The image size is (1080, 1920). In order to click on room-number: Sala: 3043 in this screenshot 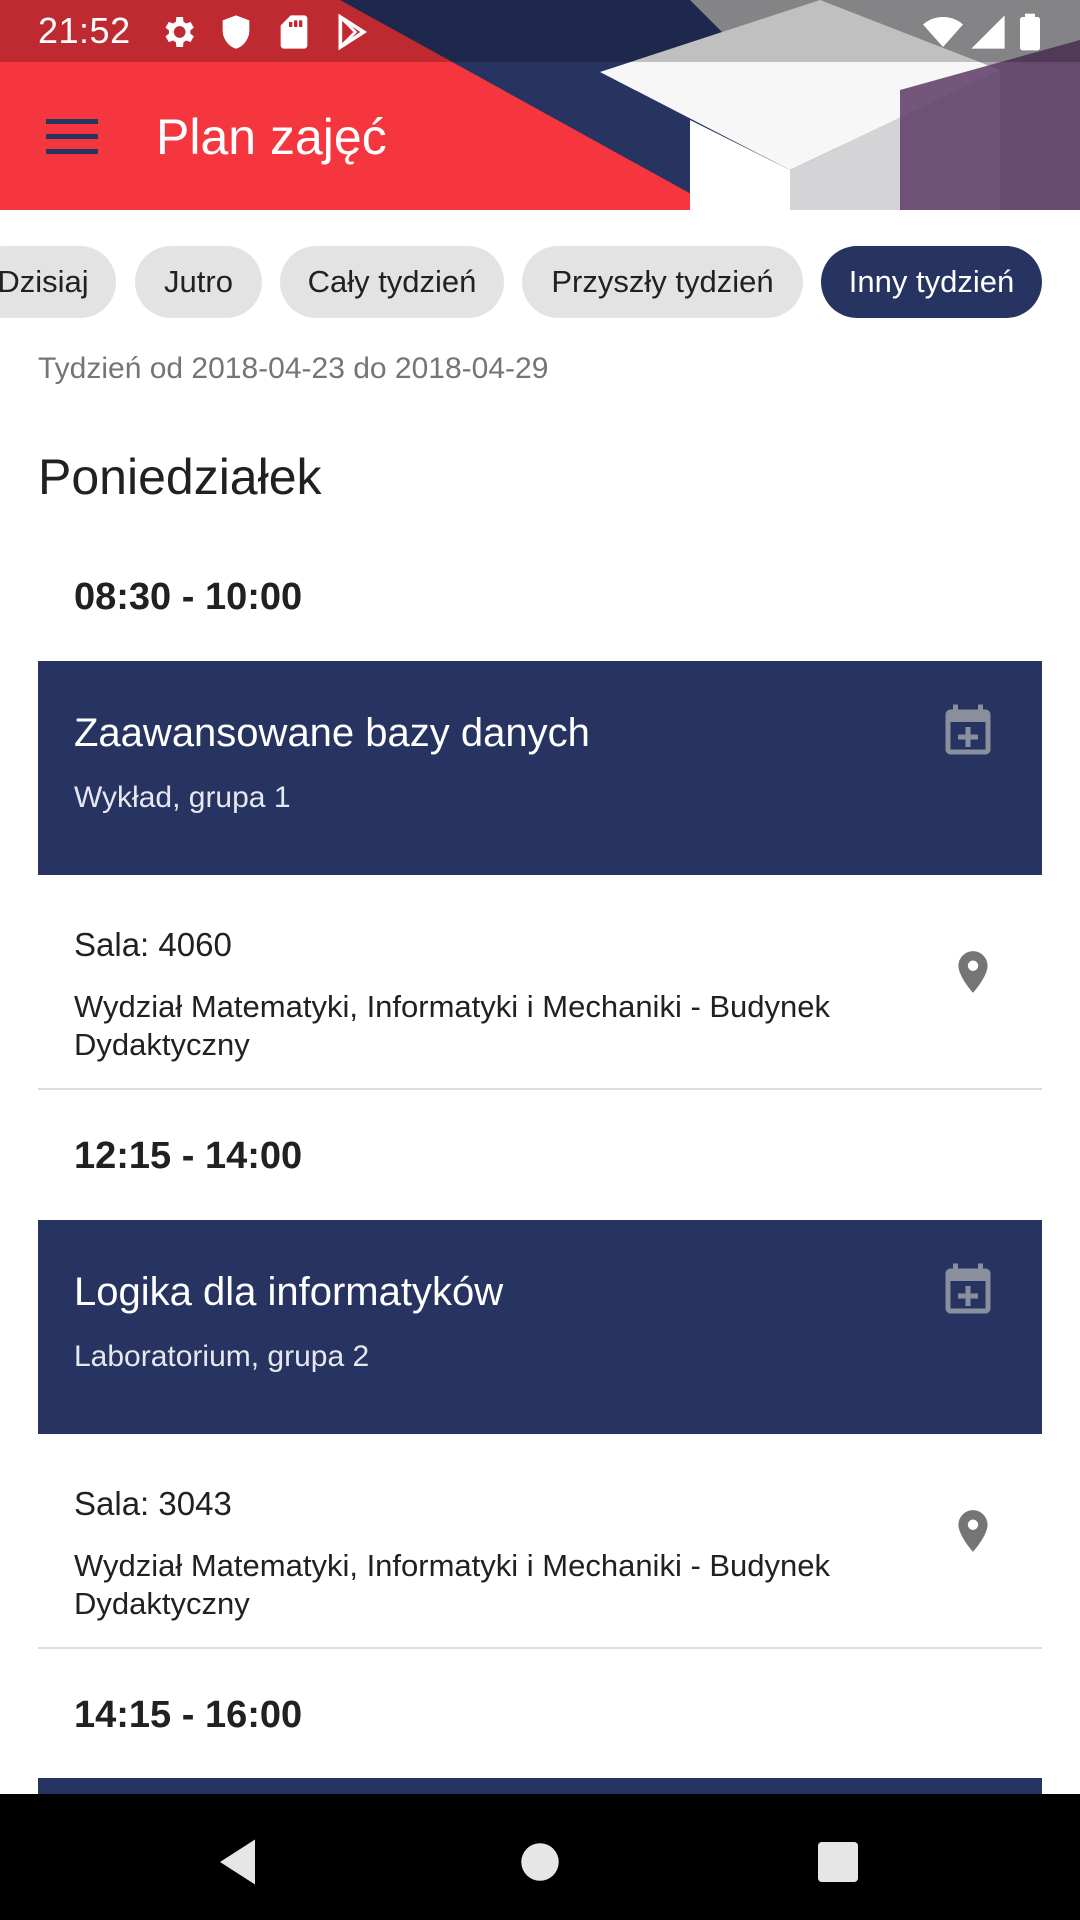, I will do `click(153, 1503)`.